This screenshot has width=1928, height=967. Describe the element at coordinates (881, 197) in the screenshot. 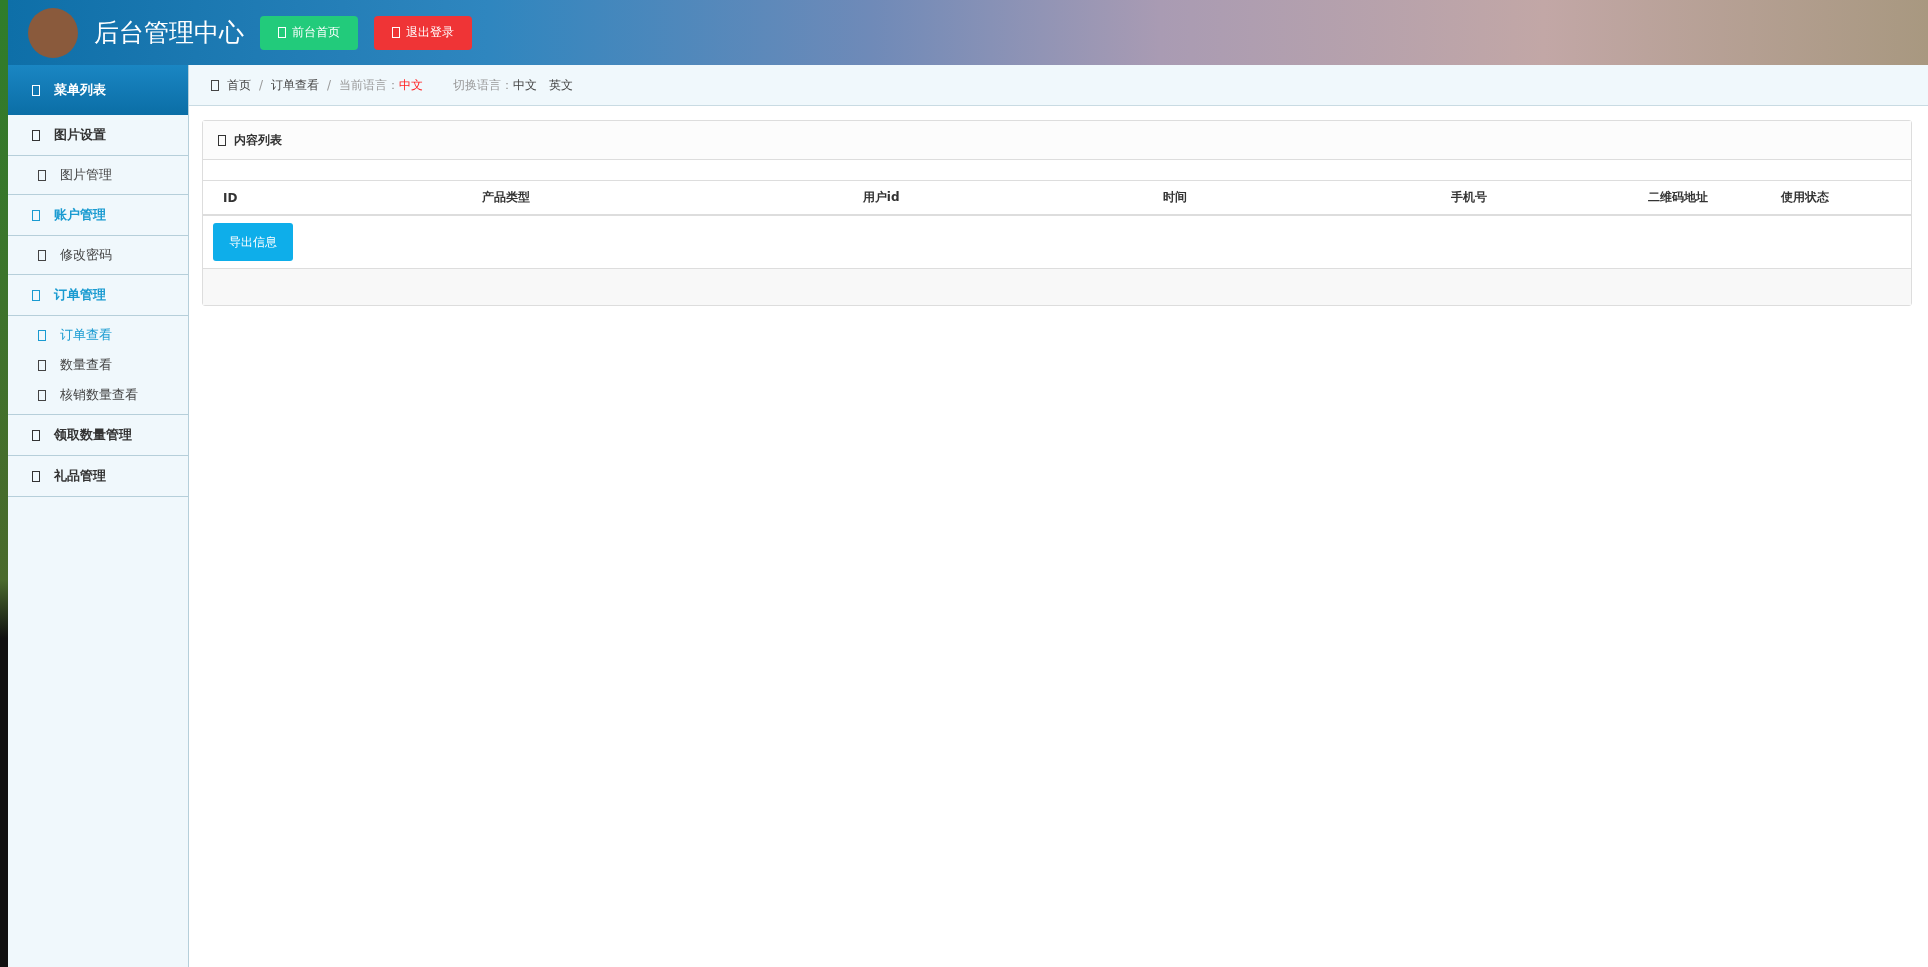

I see `column-header: 用户id` at that location.